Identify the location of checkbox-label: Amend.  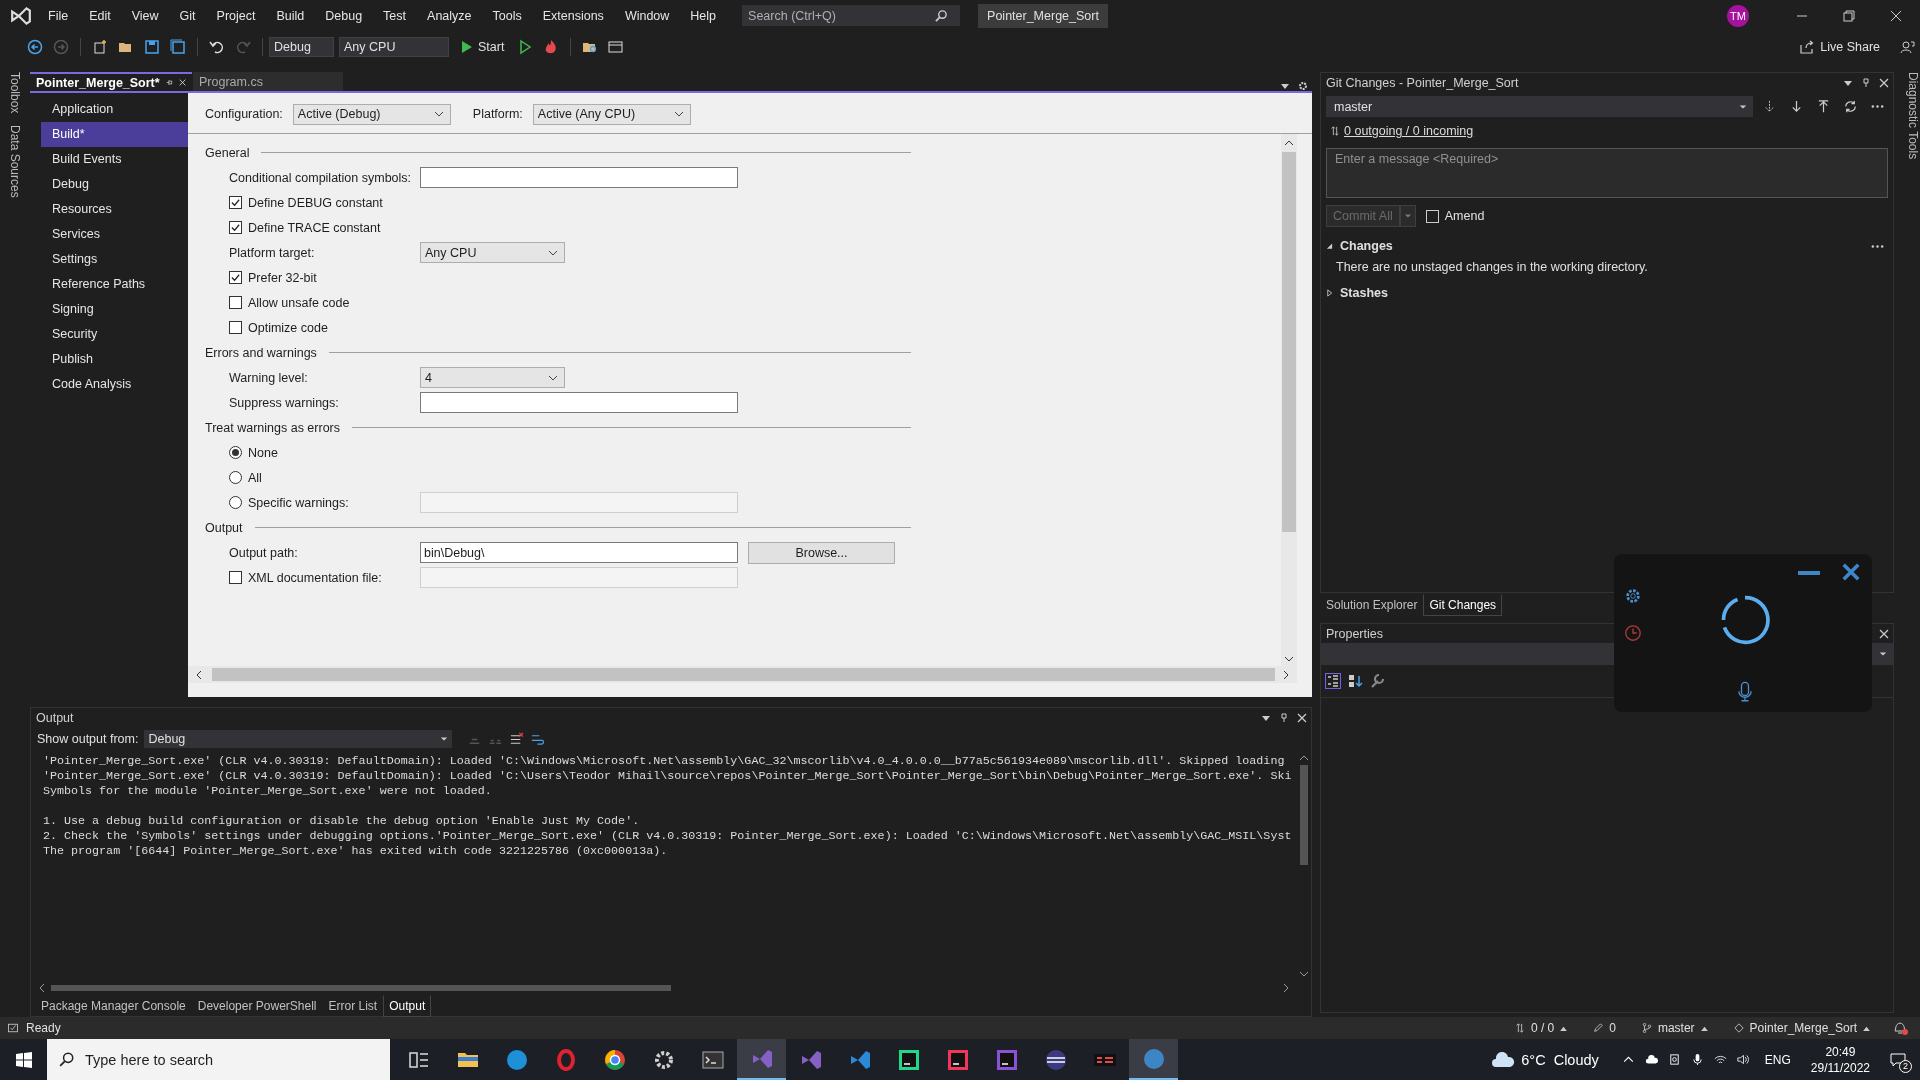
(1464, 216).